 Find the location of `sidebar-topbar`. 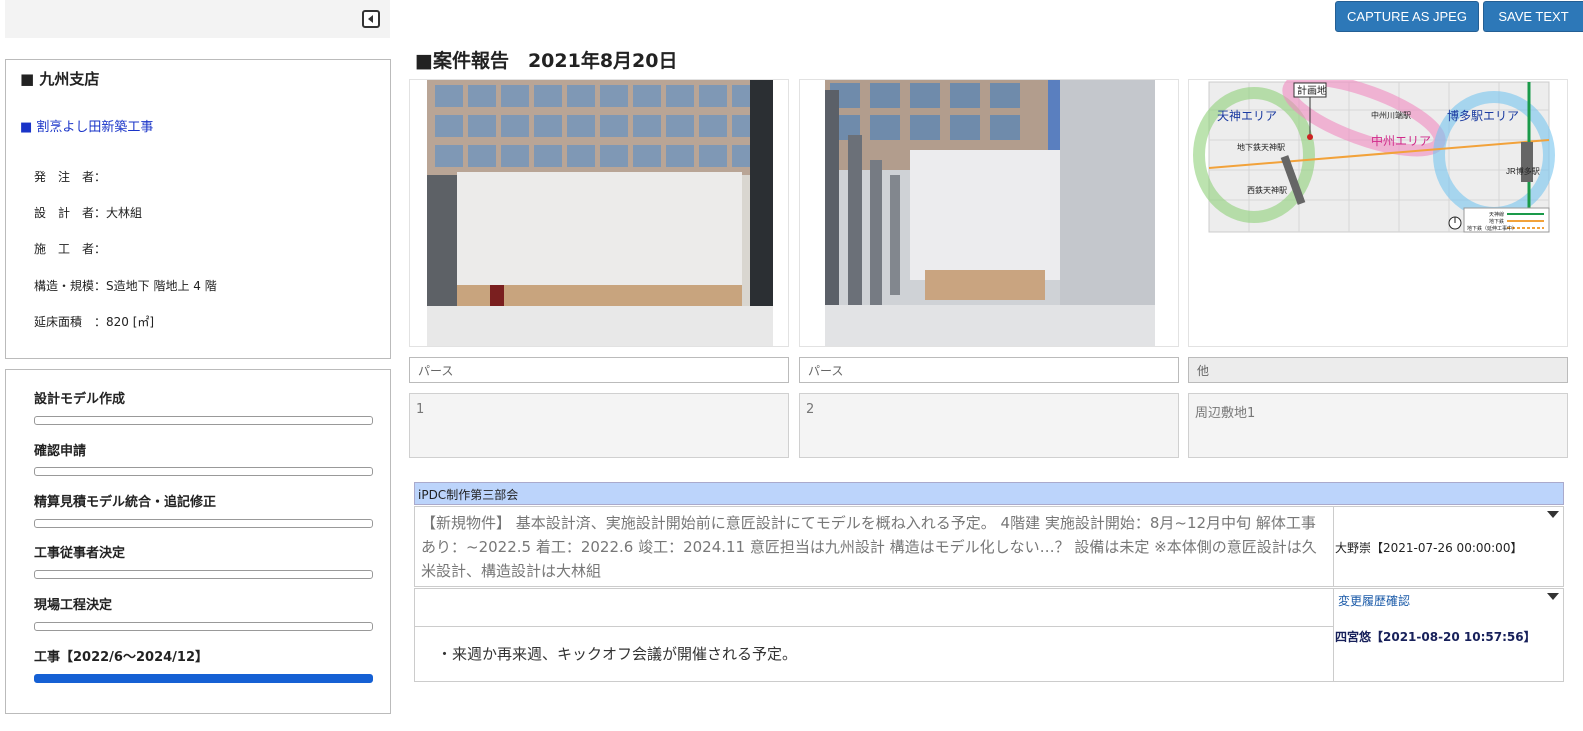

sidebar-topbar is located at coordinates (197, 19).